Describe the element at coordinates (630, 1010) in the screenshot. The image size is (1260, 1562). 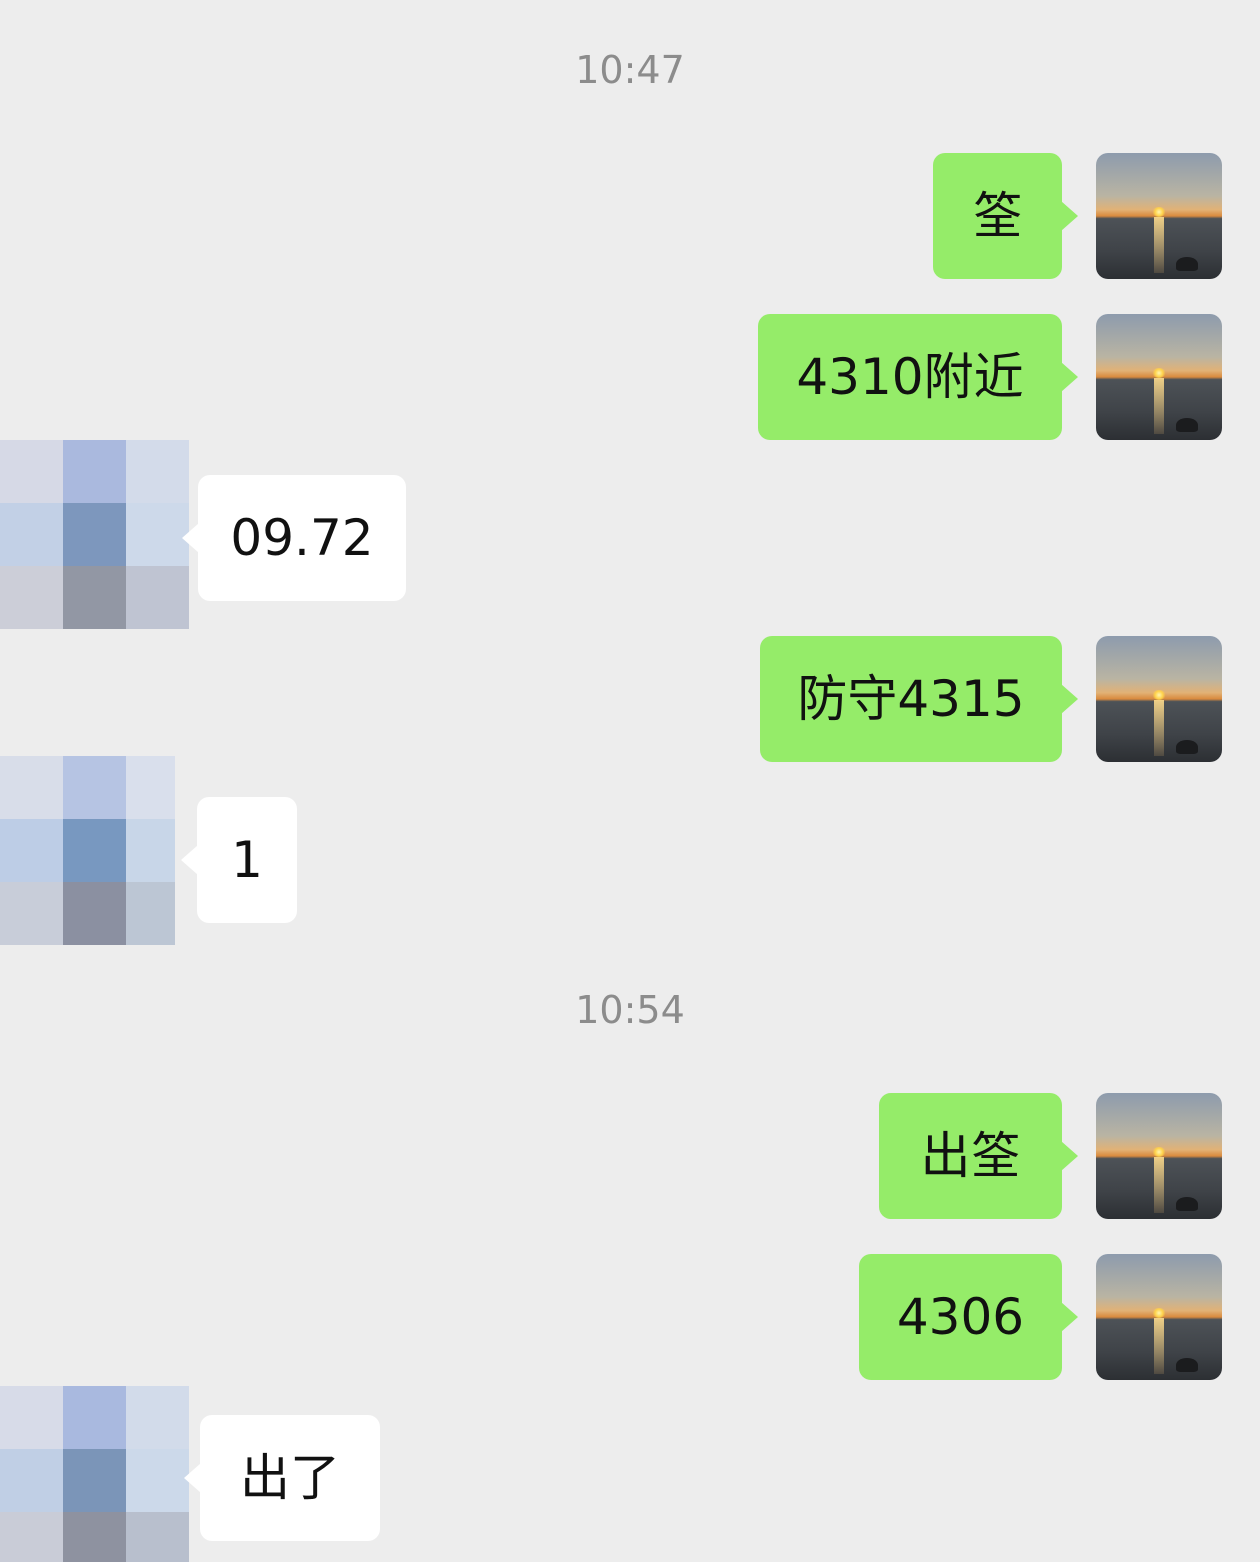
I see `timestamp: 10:54` at that location.